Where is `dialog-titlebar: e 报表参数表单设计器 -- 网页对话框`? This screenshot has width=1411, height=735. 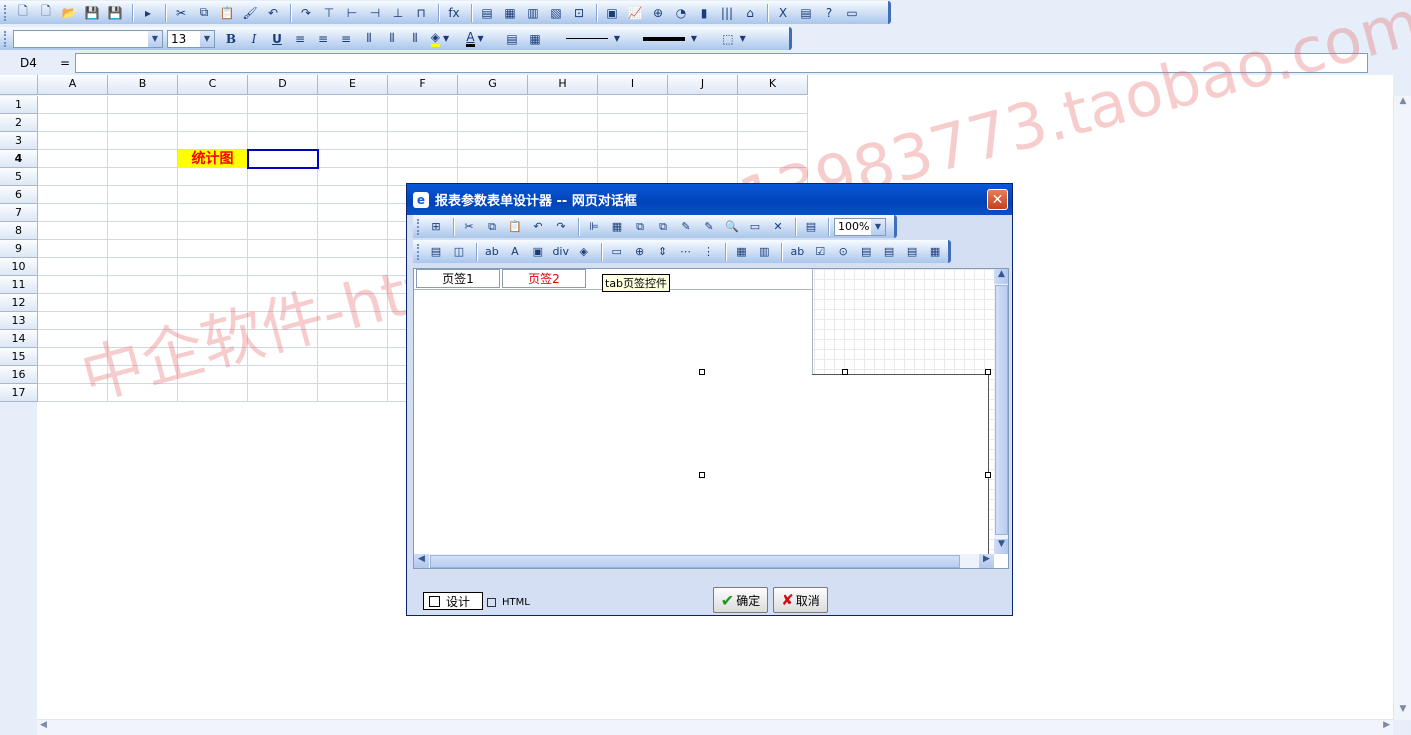
dialog-titlebar: e 报表参数表单设计器 -- 网页对话框 is located at coordinates (709, 199).